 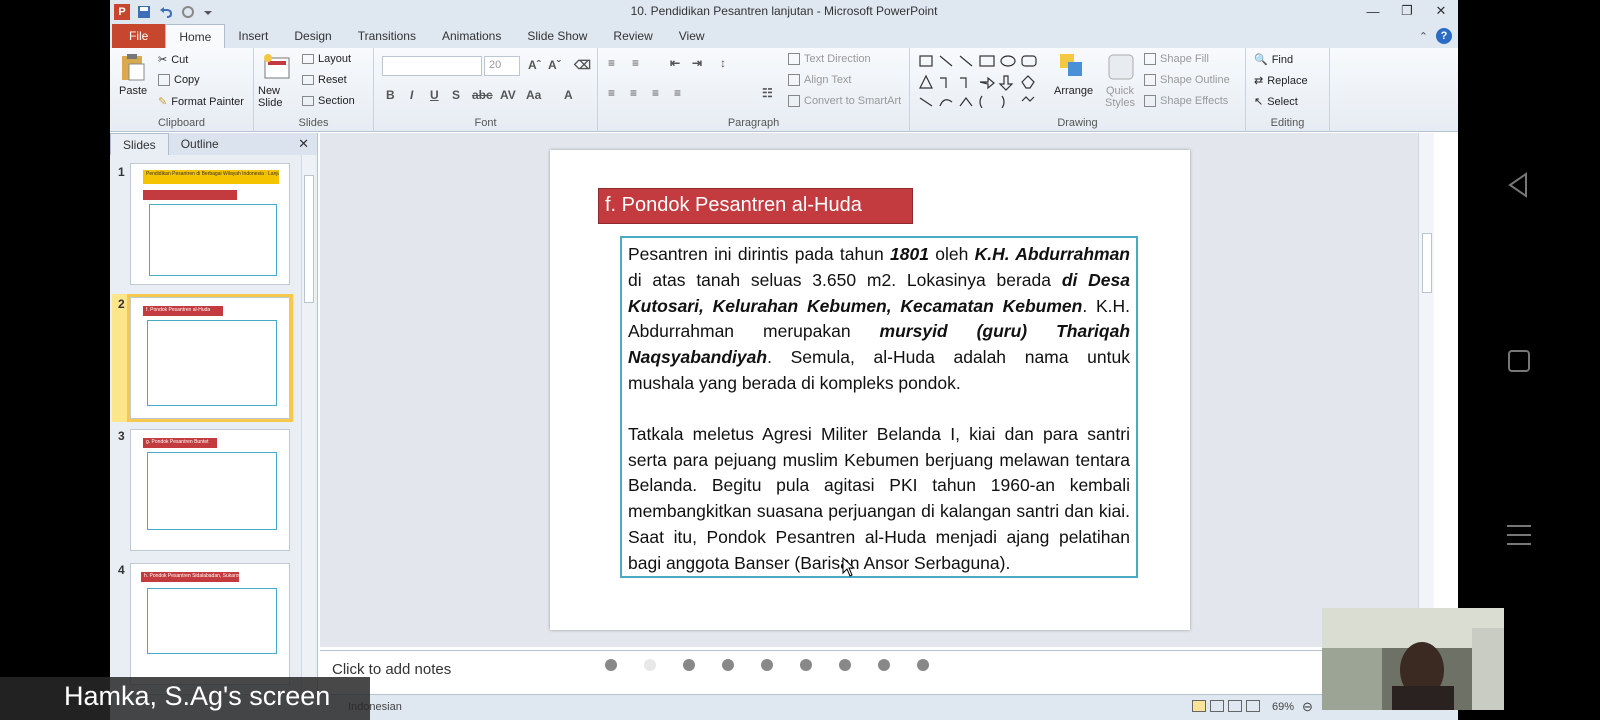 What do you see at coordinates (767, 93) in the screenshot?
I see `columns-icon: ☷` at bounding box center [767, 93].